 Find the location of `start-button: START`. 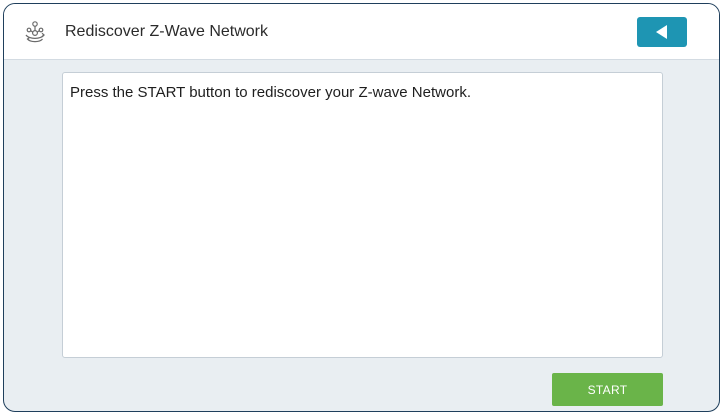

start-button: START is located at coordinates (607, 389).